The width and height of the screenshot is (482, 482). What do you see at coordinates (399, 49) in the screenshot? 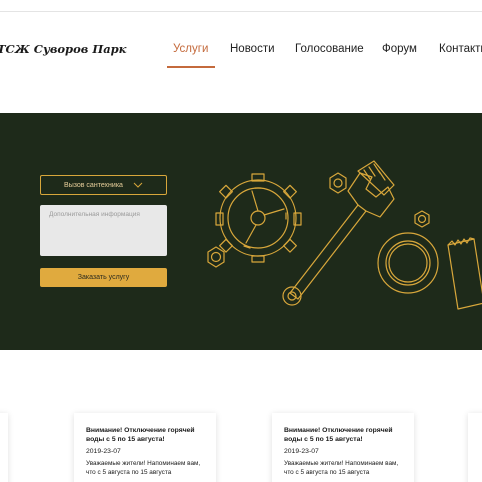
I see `nav-item-forum: Форум` at bounding box center [399, 49].